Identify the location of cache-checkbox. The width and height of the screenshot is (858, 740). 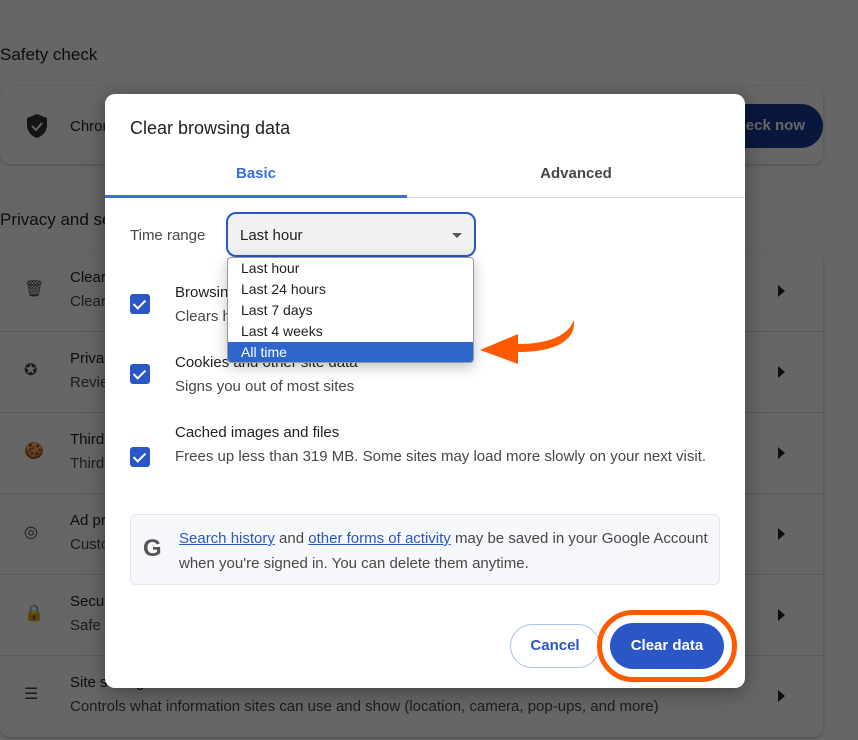
(140, 457).